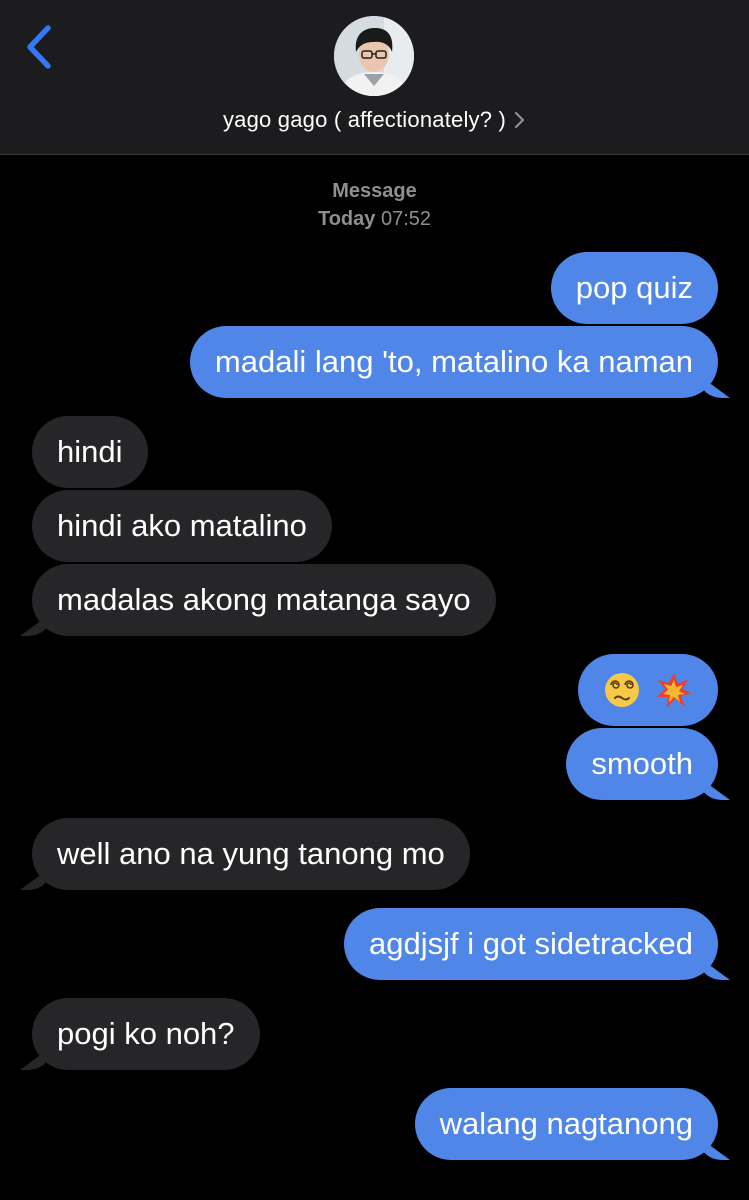 The height and width of the screenshot is (1200, 749). I want to click on message-text: hindi ako matalino, so click(182, 525).